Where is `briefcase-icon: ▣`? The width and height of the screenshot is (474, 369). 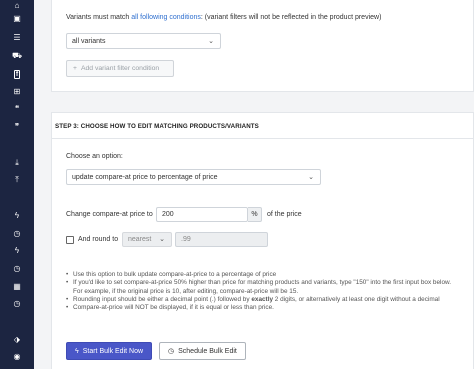
briefcase-icon: ▣ is located at coordinates (17, 19).